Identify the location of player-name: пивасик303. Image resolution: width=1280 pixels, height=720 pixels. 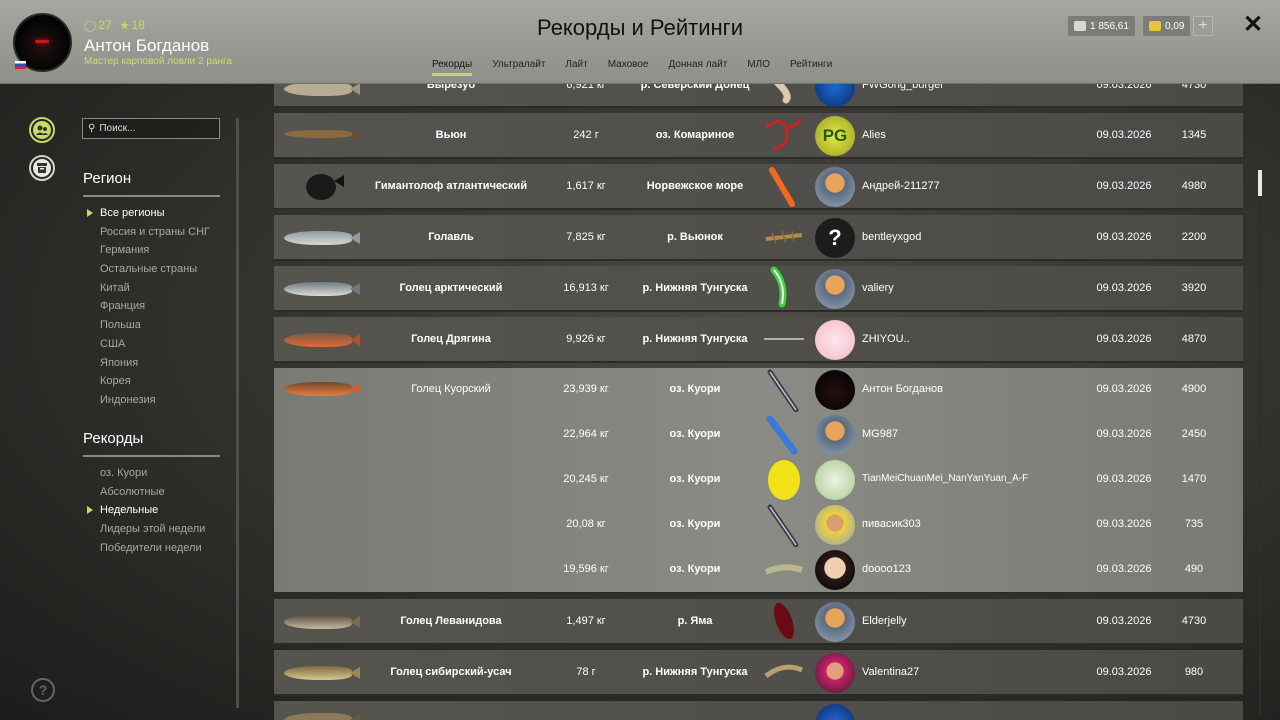
(952, 524).